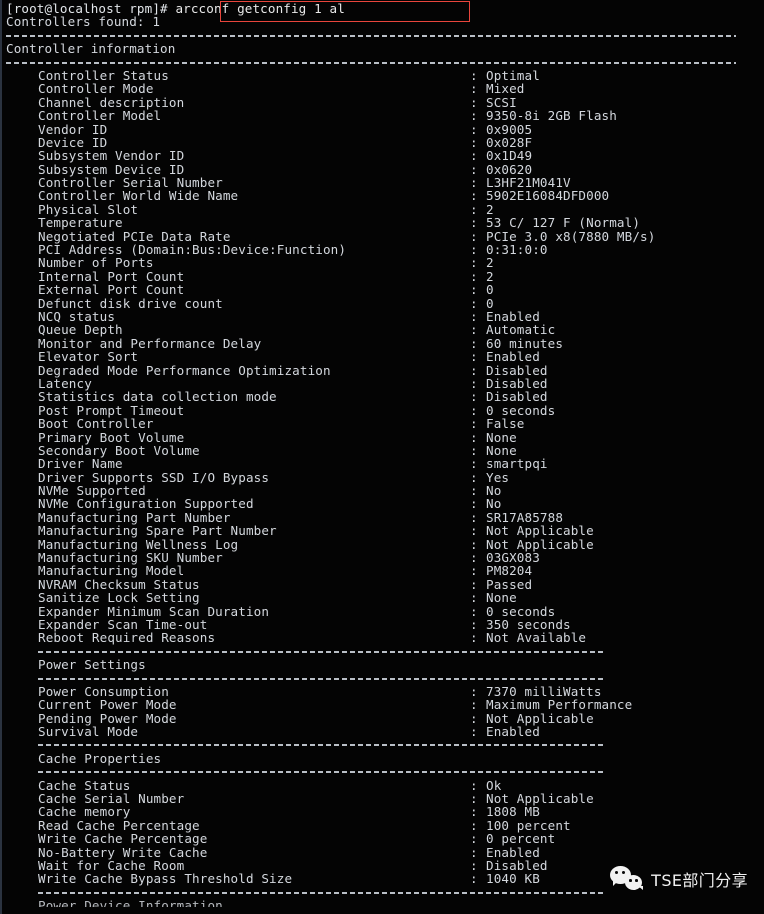 This screenshot has height=914, width=764. I want to click on property-key: Controller Serial Number, so click(130, 183).